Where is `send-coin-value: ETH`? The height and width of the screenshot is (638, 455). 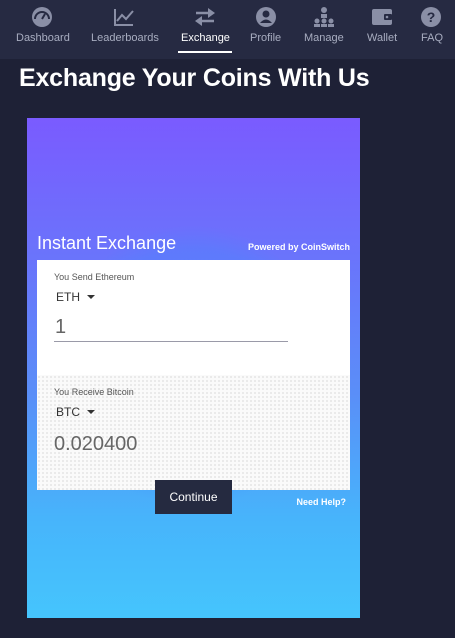
send-coin-value: ETH is located at coordinates (68, 297).